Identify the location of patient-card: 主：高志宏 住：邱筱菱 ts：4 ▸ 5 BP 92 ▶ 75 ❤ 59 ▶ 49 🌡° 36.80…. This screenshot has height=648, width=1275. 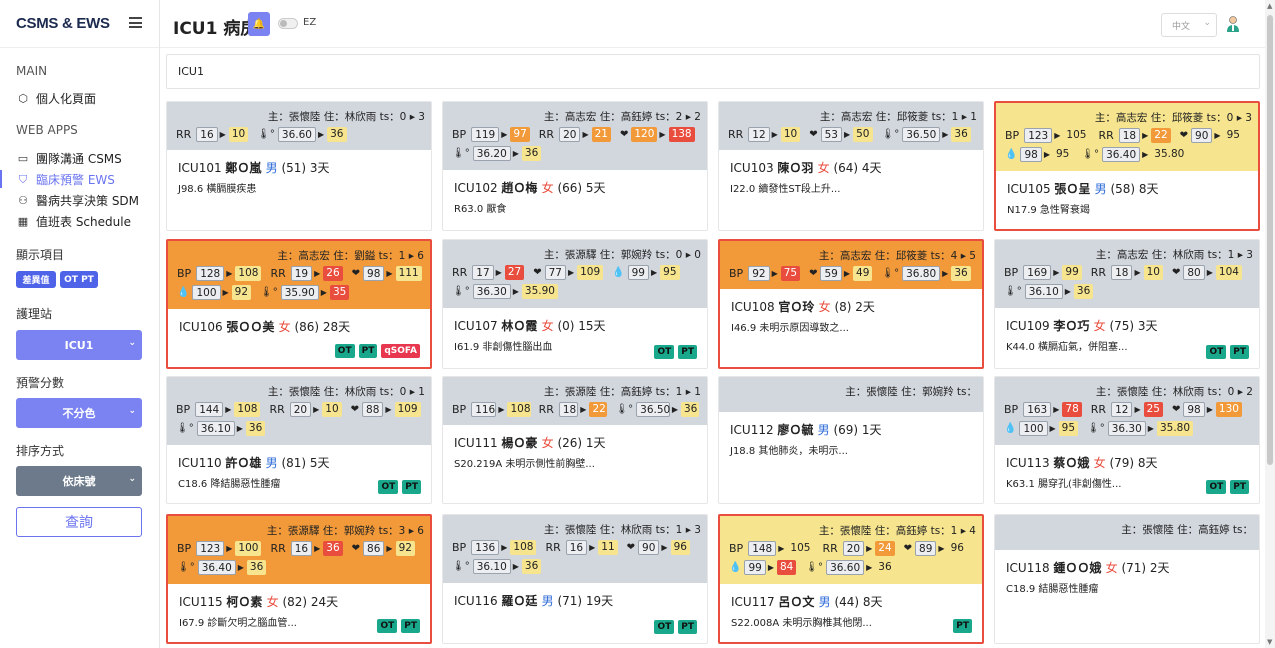
(851, 304).